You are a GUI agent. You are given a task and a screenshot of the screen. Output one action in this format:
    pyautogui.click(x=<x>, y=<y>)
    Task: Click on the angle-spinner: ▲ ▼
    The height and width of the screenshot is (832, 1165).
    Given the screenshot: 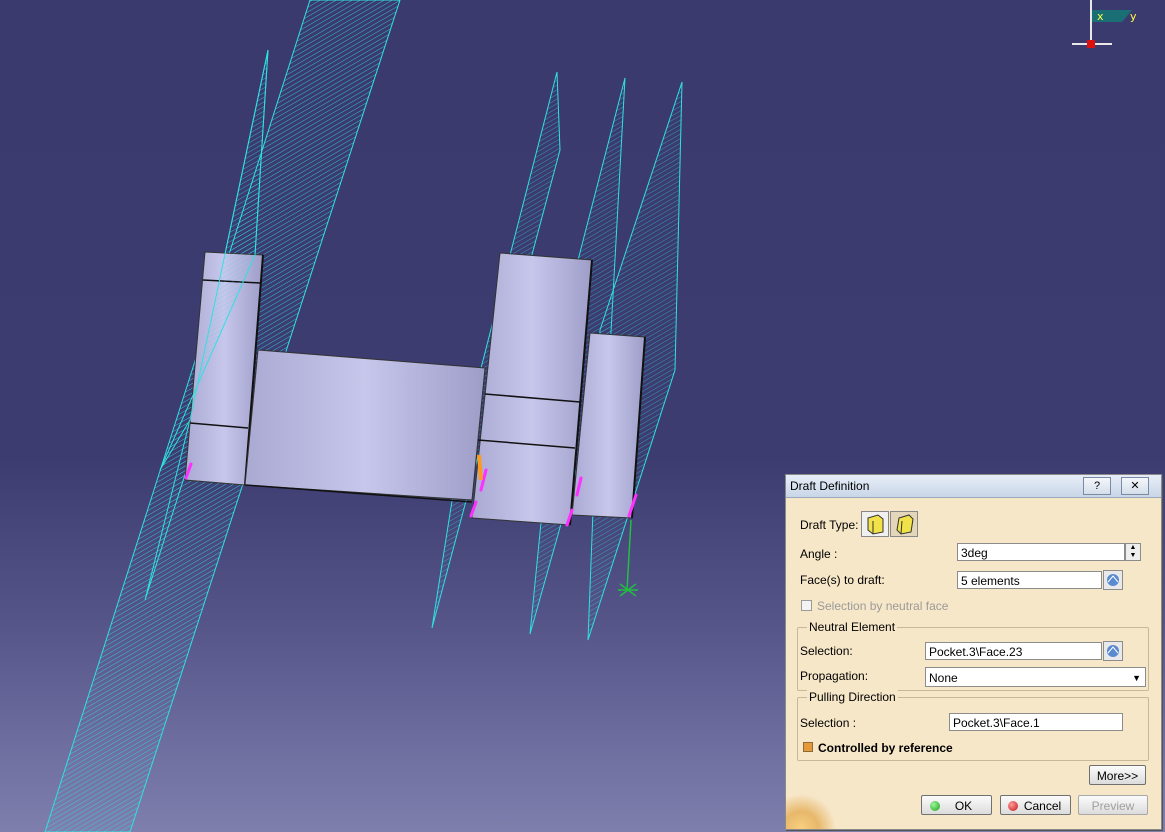 What is the action you would take?
    pyautogui.click(x=1133, y=552)
    